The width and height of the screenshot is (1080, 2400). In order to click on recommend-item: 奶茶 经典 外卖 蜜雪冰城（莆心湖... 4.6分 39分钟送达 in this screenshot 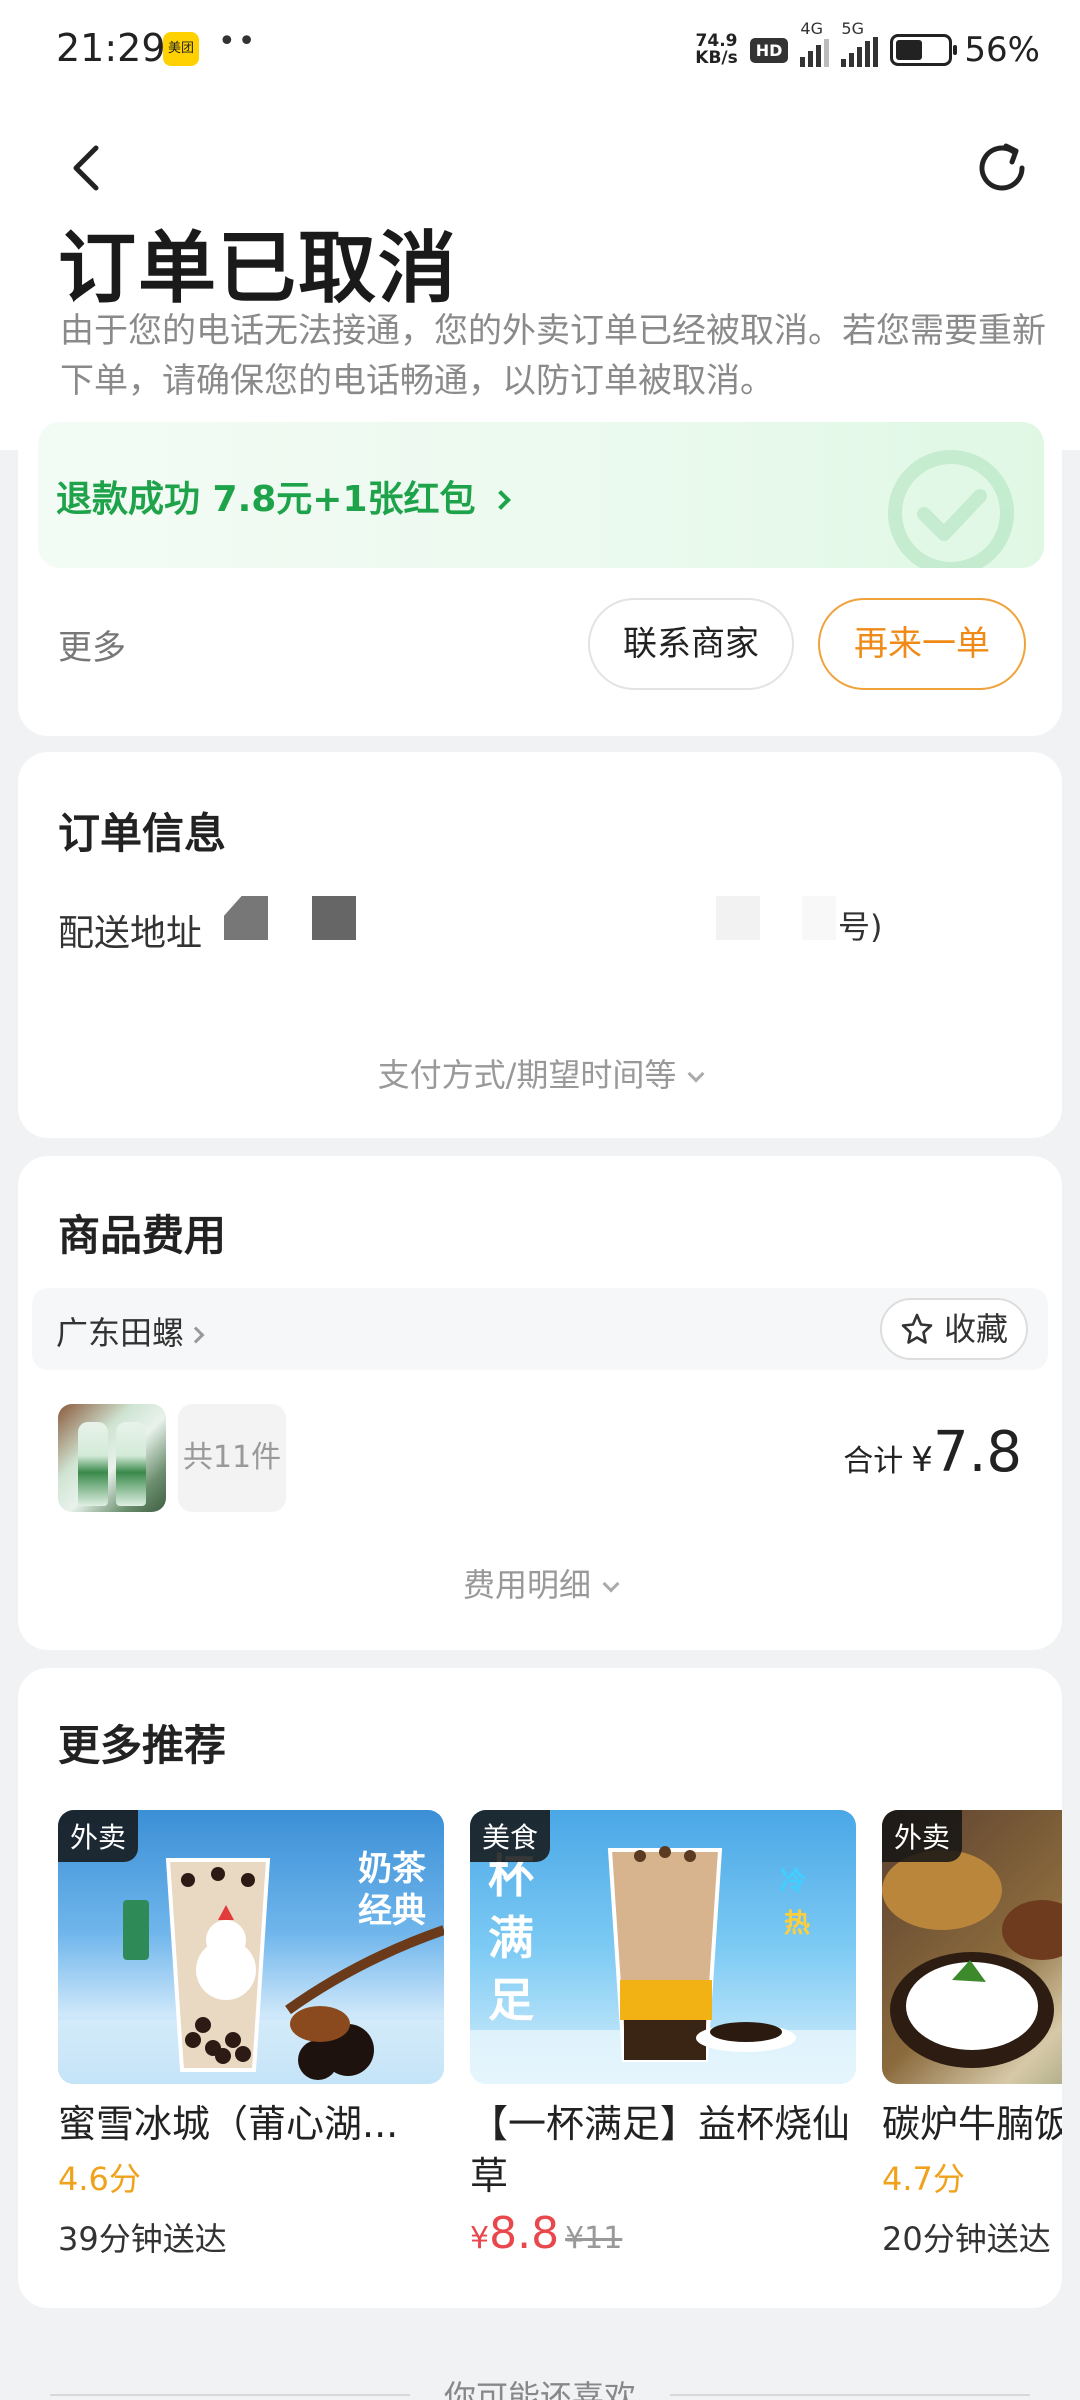, I will do `click(251, 2035)`.